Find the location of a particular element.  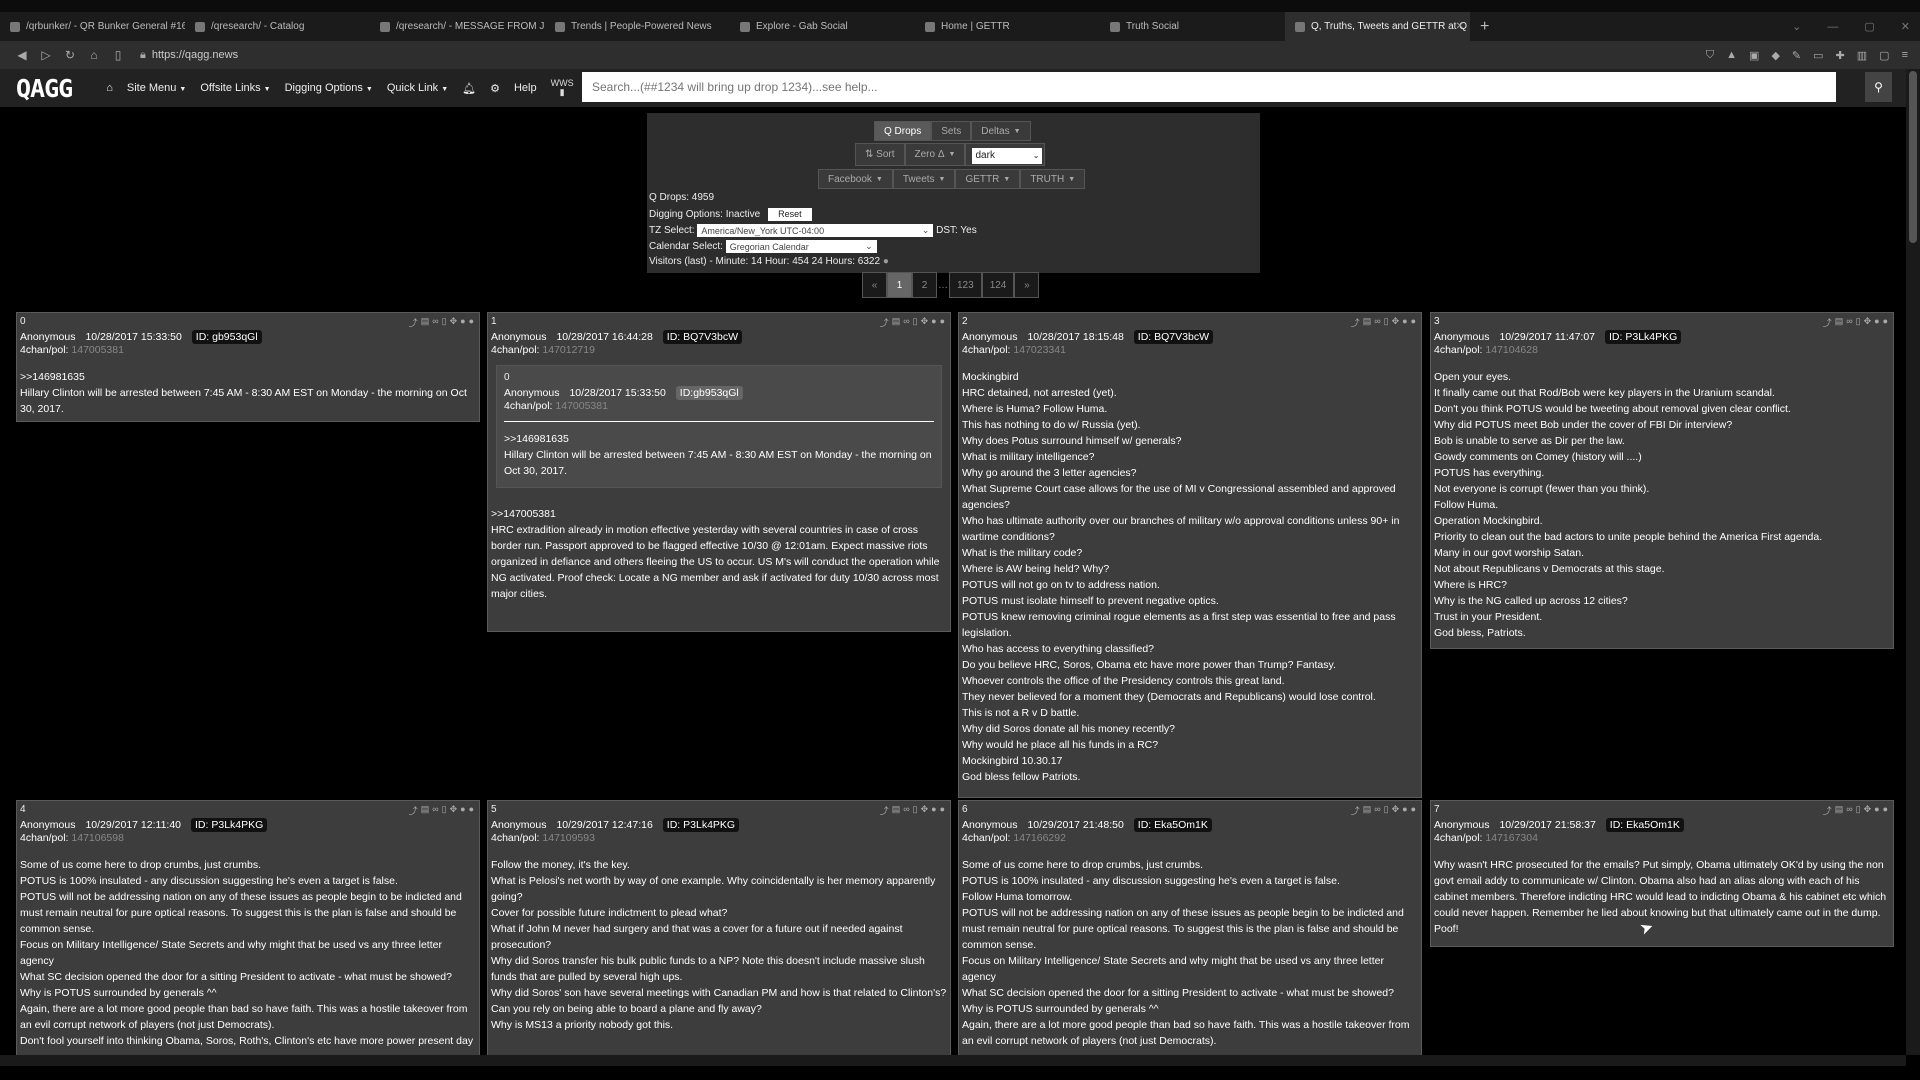

extension-icon: ◆ is located at coordinates (1775, 55).